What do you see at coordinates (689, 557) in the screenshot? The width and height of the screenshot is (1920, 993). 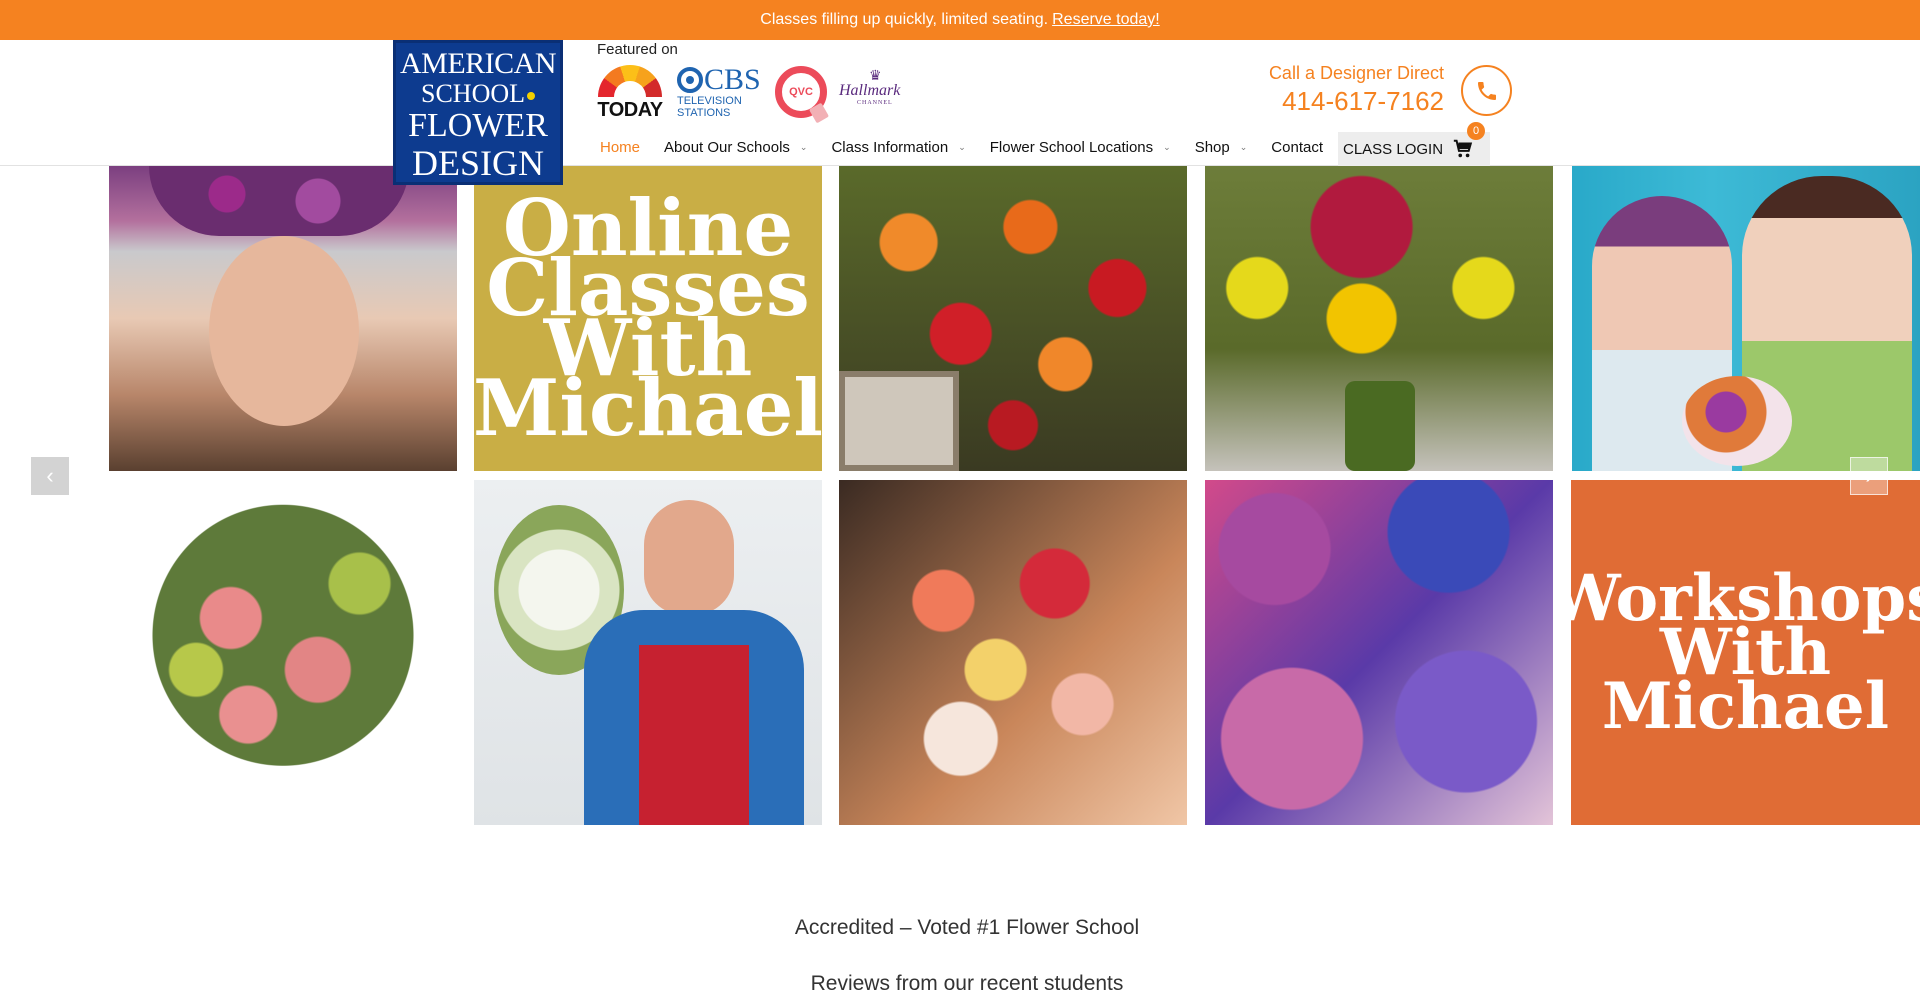 I see `man-head-shape` at bounding box center [689, 557].